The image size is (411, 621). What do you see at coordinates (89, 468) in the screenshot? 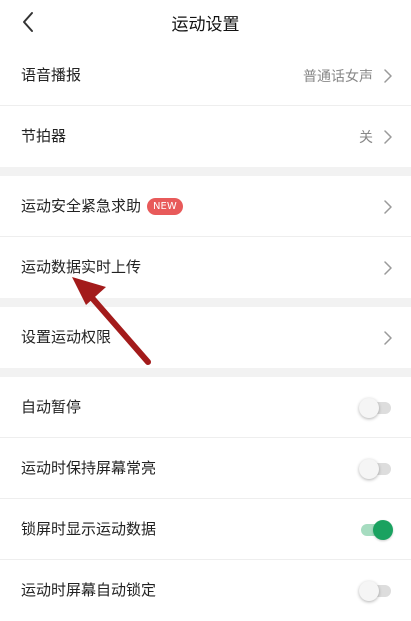
I see `row-label: 运动时保持屏幕常亮` at bounding box center [89, 468].